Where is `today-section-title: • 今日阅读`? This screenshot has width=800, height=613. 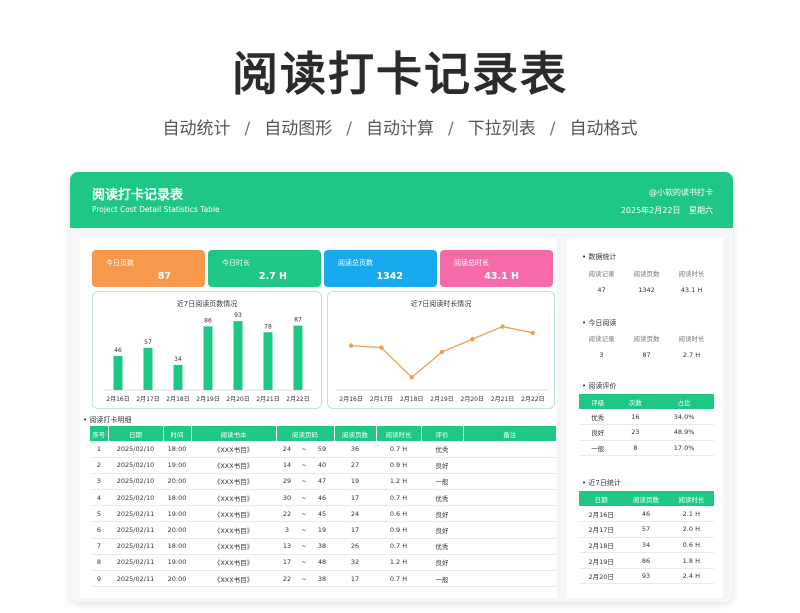
today-section-title: • 今日阅读 is located at coordinates (599, 323).